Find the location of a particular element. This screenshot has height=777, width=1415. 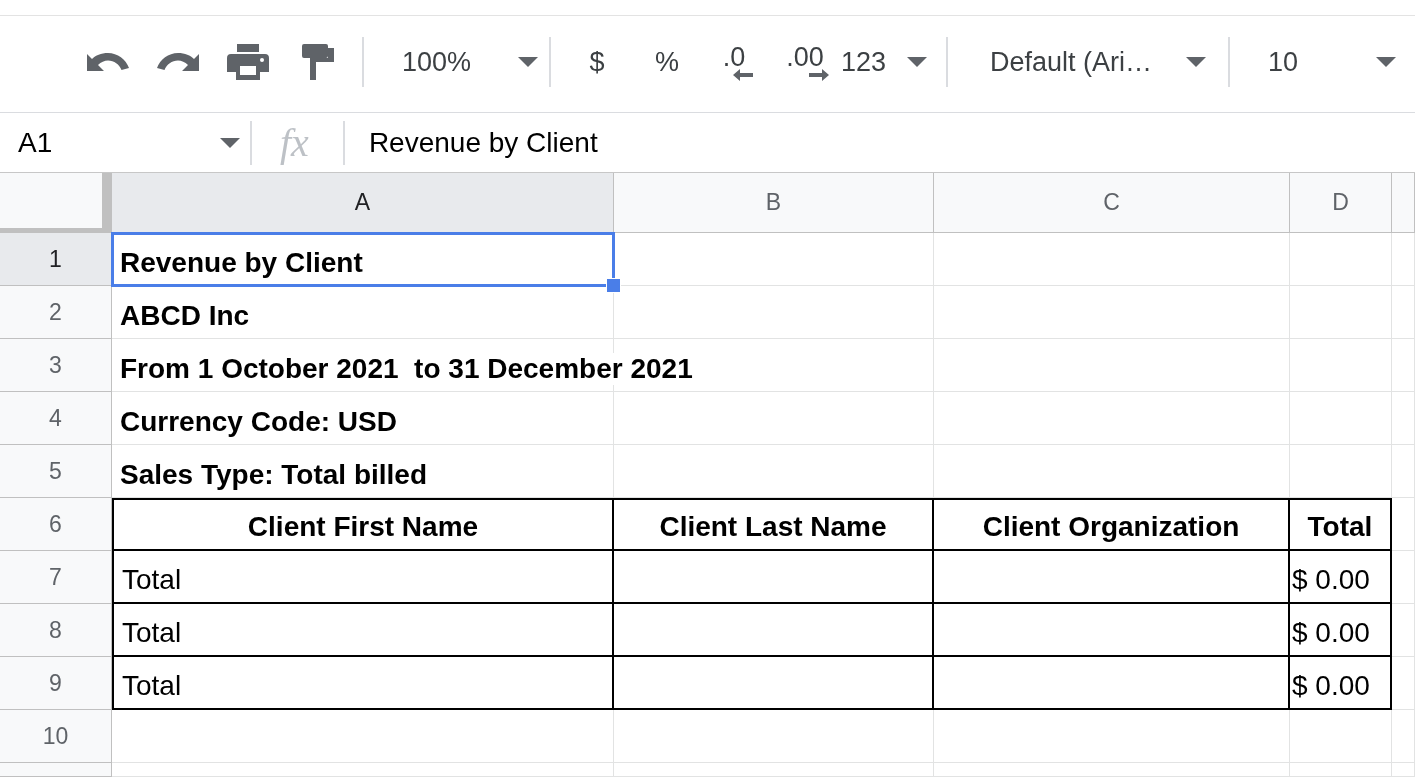

function-label: fx is located at coordinates (294, 142).